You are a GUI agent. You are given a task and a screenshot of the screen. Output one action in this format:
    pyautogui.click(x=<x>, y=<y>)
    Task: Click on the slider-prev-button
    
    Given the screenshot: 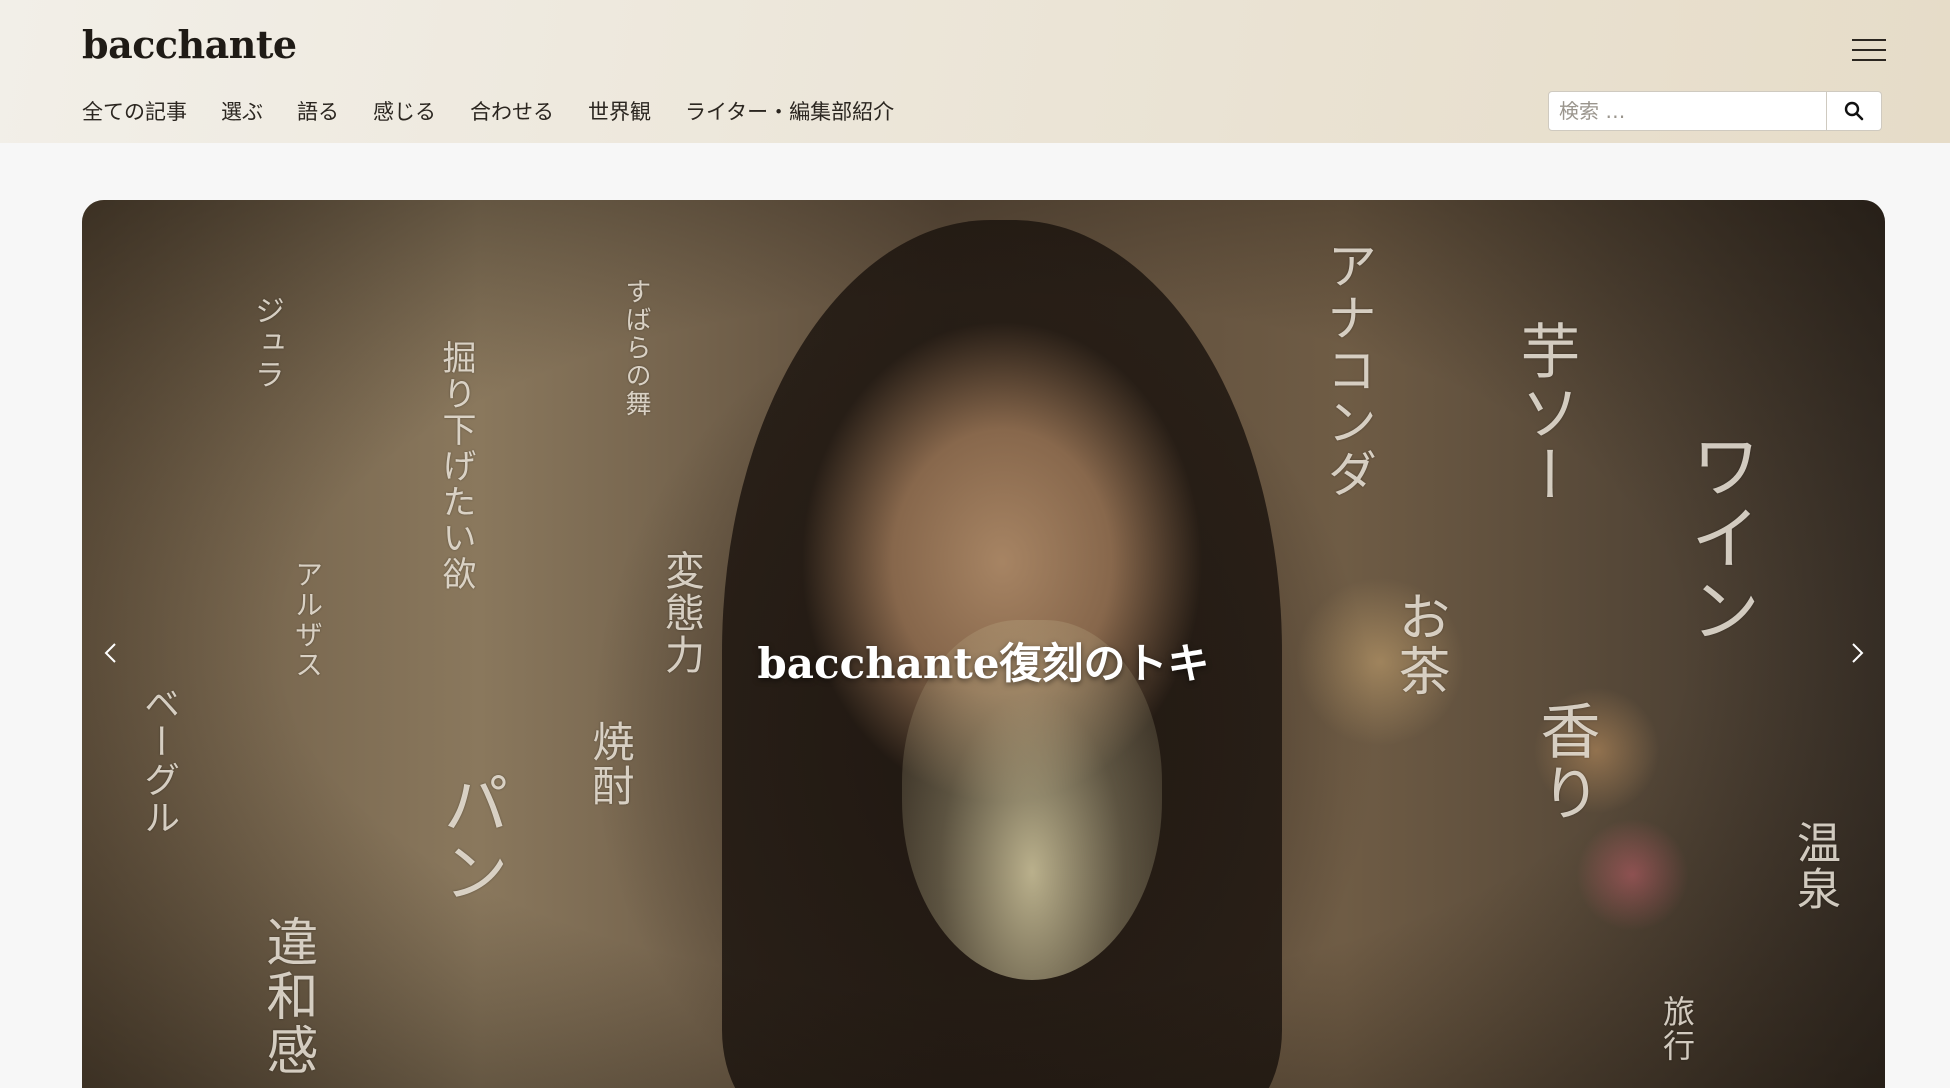 What is the action you would take?
    pyautogui.click(x=111, y=653)
    